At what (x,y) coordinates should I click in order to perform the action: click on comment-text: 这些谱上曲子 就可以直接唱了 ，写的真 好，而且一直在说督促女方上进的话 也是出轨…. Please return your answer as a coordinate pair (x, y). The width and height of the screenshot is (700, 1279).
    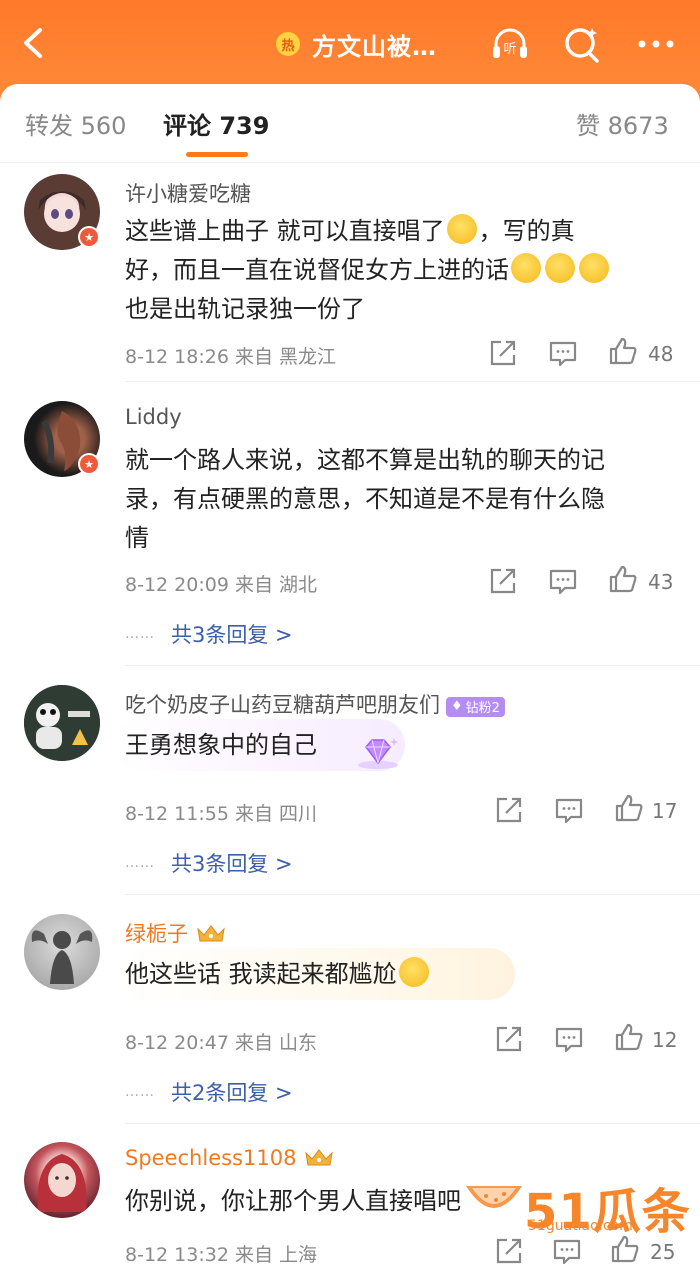
    Looking at the image, I should click on (397, 270).